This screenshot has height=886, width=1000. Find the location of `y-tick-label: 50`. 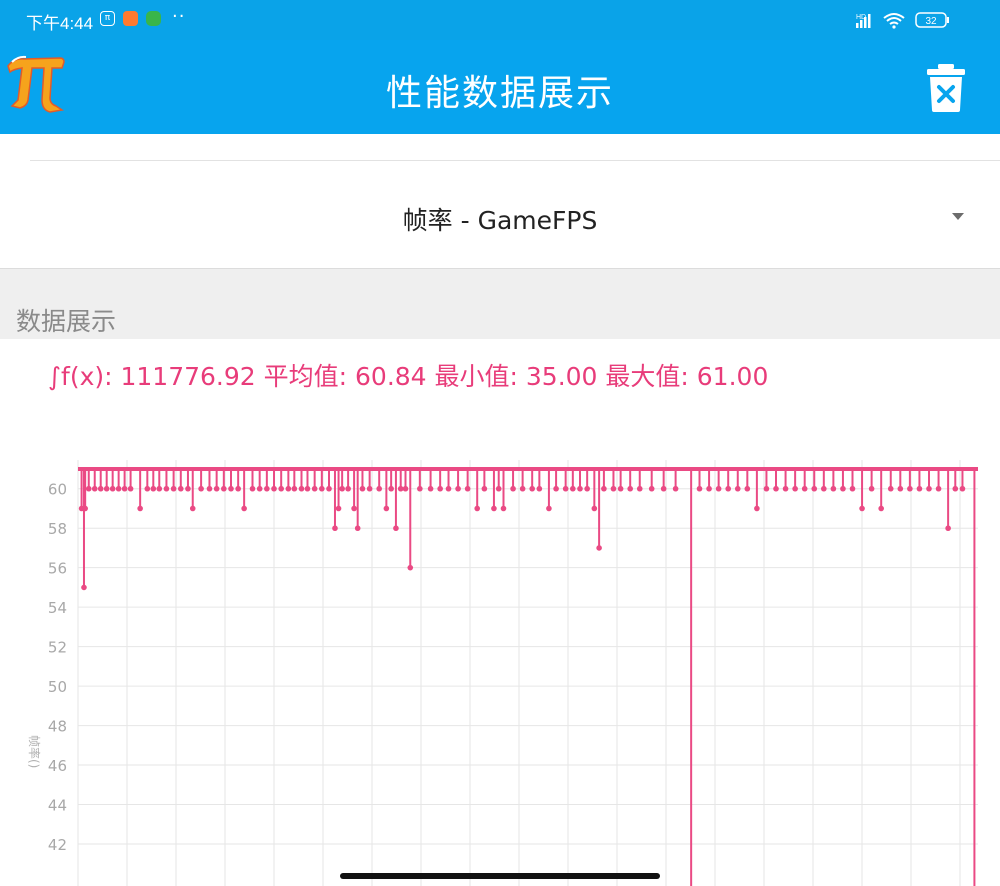

y-tick-label: 50 is located at coordinates (57, 687).